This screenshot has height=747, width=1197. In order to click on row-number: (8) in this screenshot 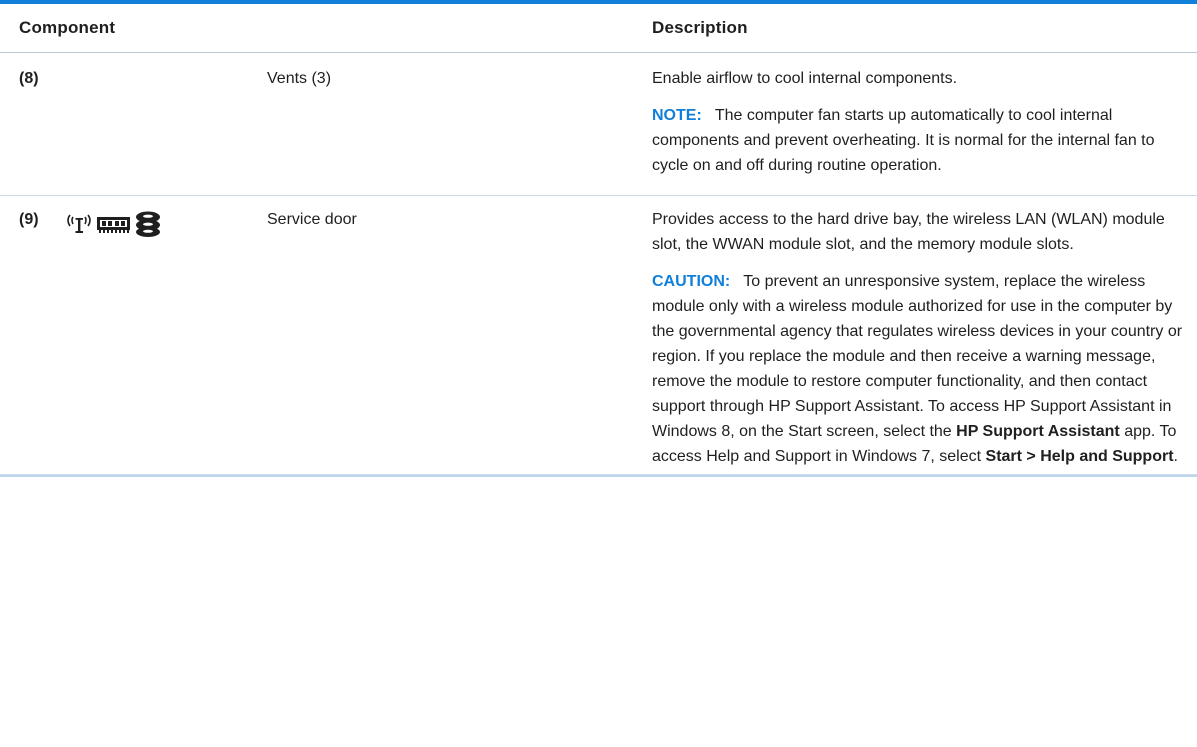, I will do `click(29, 78)`.